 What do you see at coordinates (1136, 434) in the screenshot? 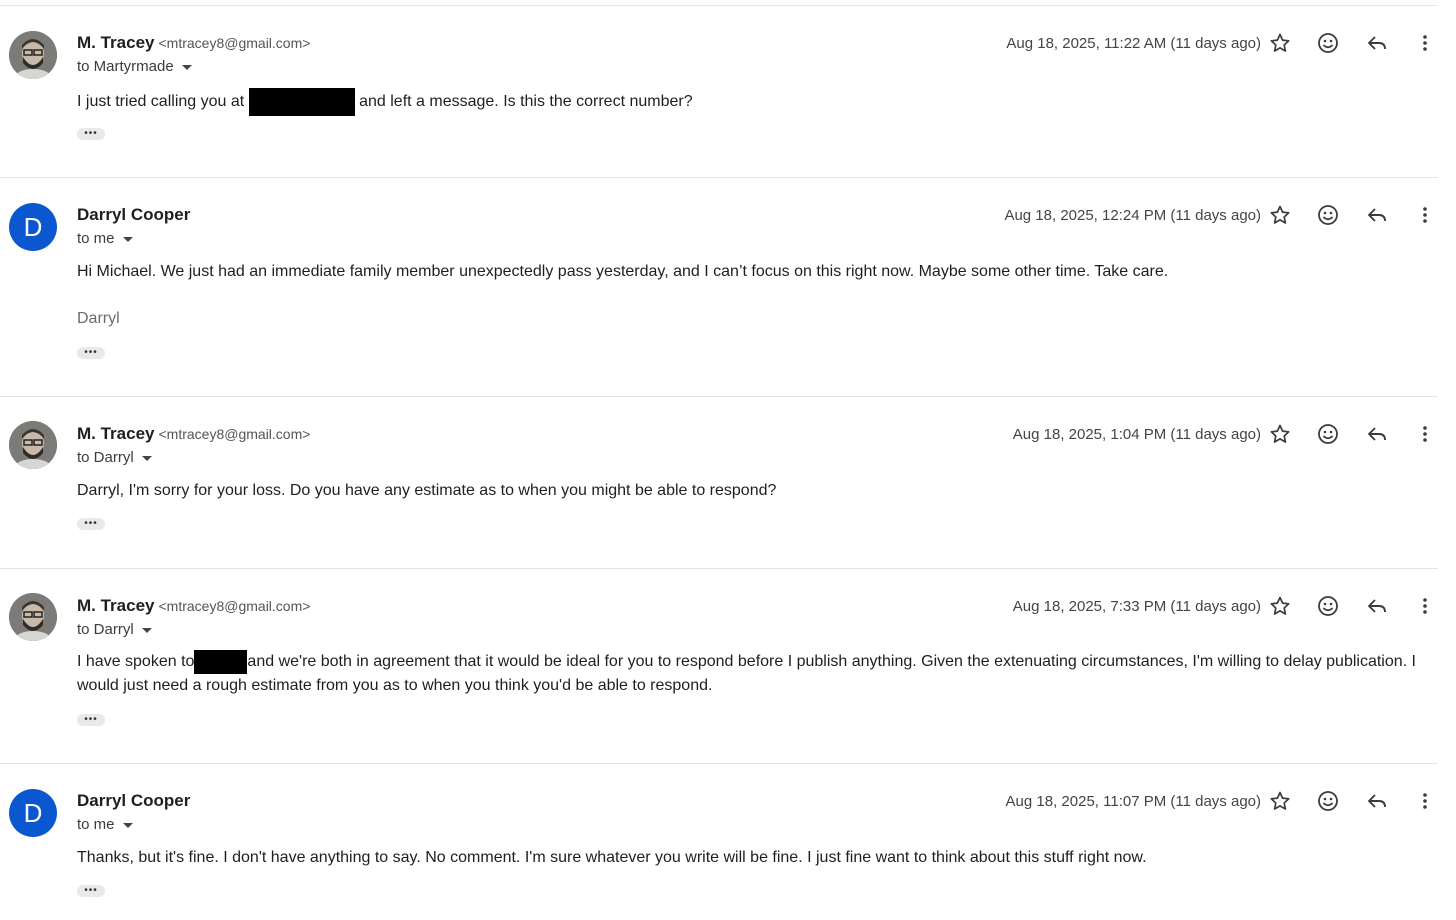
I see `message-date: Aug 18, 2025, 1:04 PM (11 days ago)` at bounding box center [1136, 434].